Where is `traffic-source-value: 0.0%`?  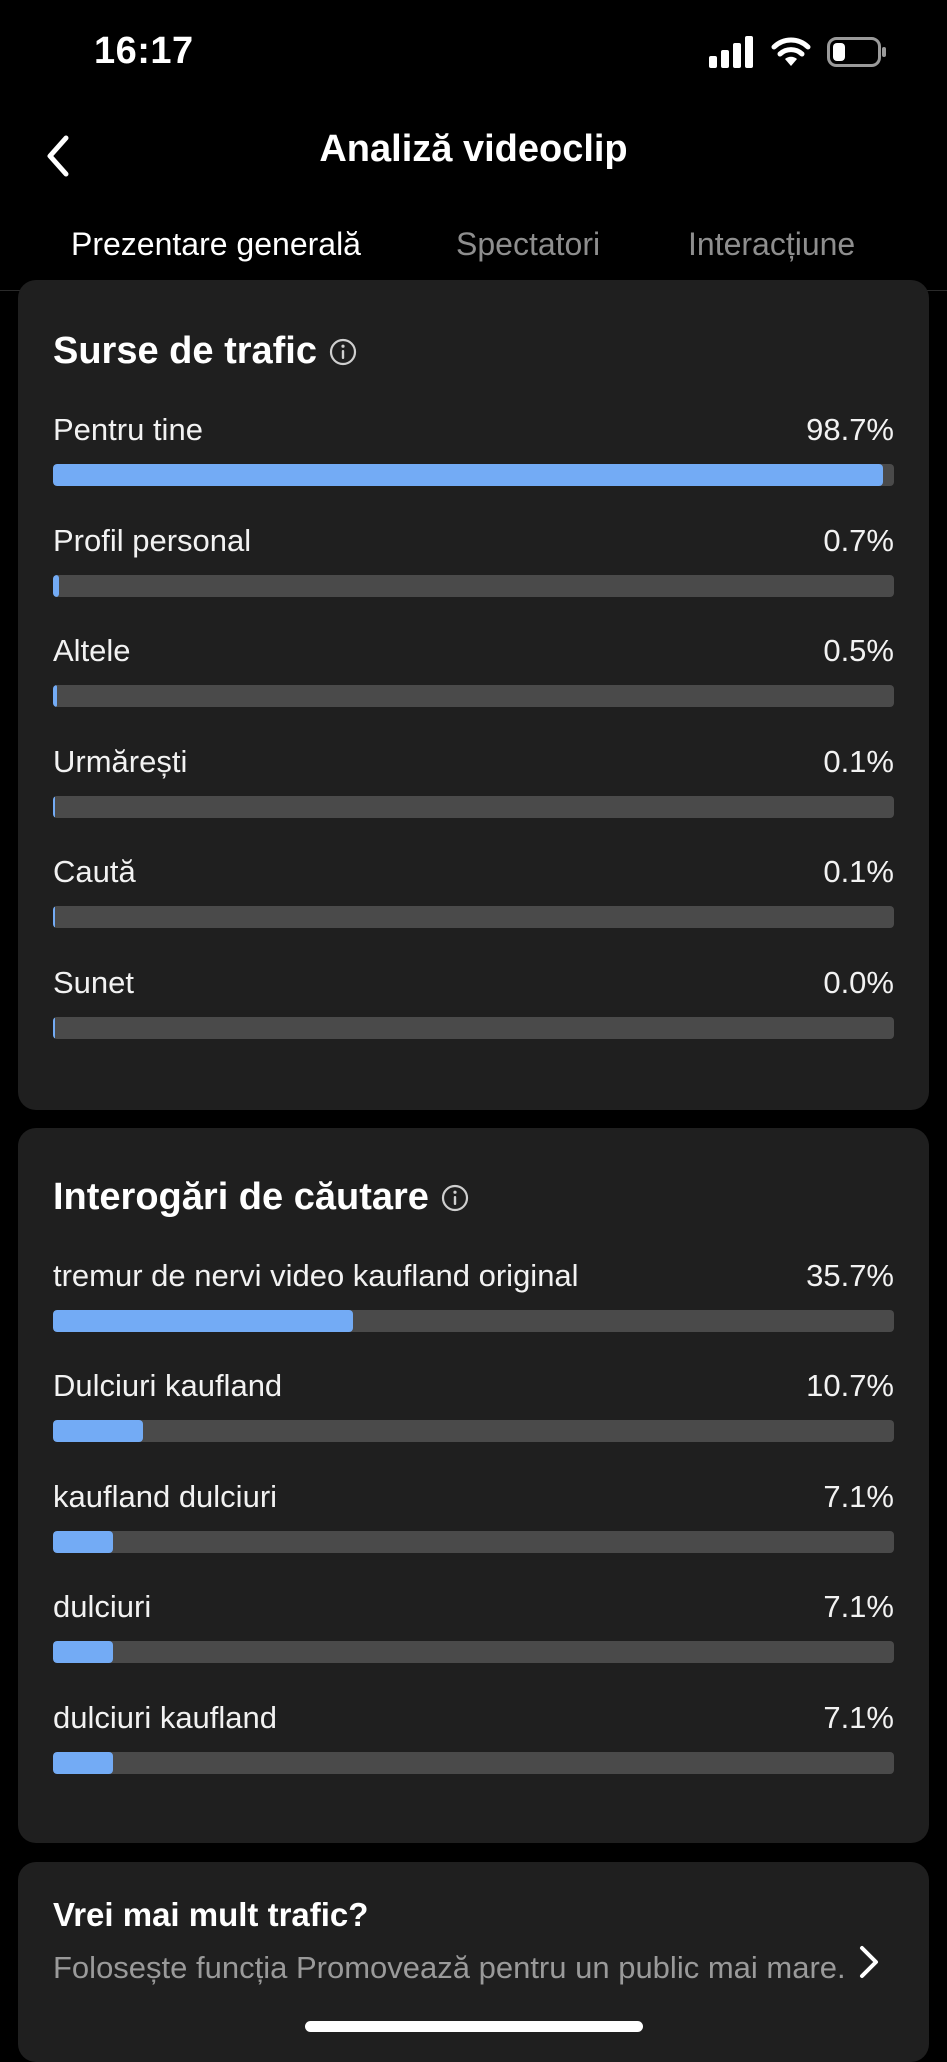
traffic-source-value: 0.0% is located at coordinates (858, 982).